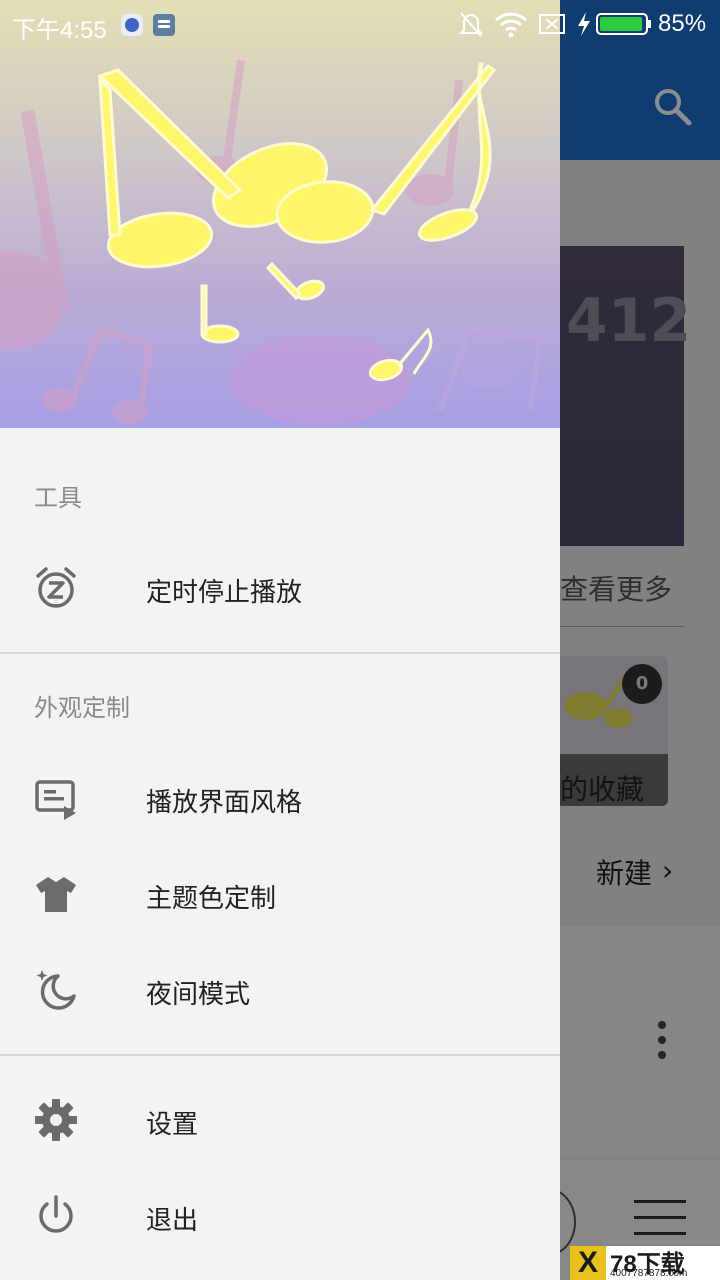 This screenshot has height=1280, width=720. Describe the element at coordinates (280, 1215) in the screenshot. I see `menu-item-exit: 退出` at that location.